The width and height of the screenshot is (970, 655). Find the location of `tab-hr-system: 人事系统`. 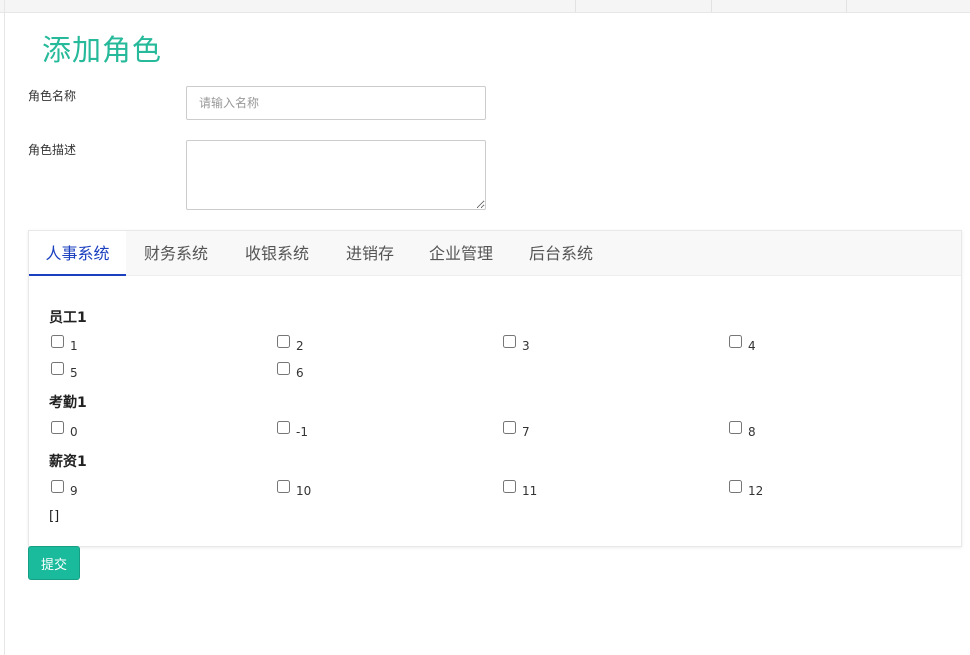

tab-hr-system: 人事系统 is located at coordinates (77, 253).